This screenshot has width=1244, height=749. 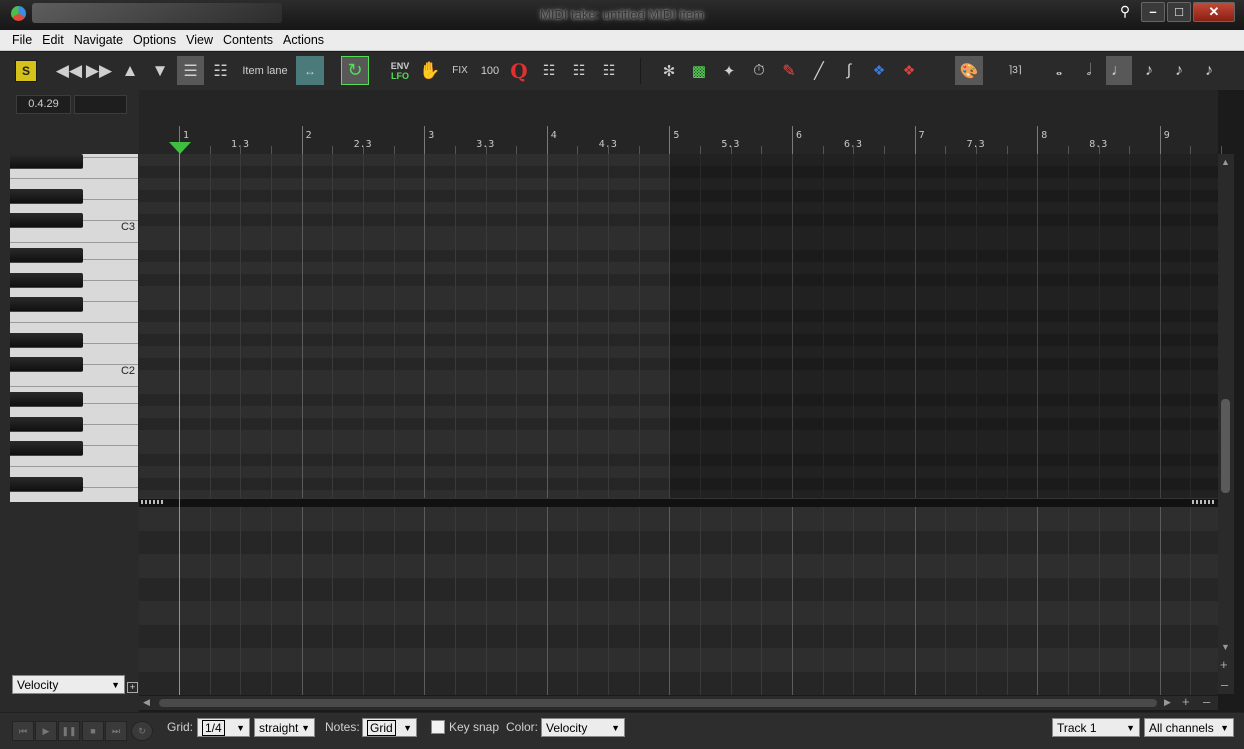 What do you see at coordinates (130, 70) in the screenshot?
I see `octave-up-icon: ▲` at bounding box center [130, 70].